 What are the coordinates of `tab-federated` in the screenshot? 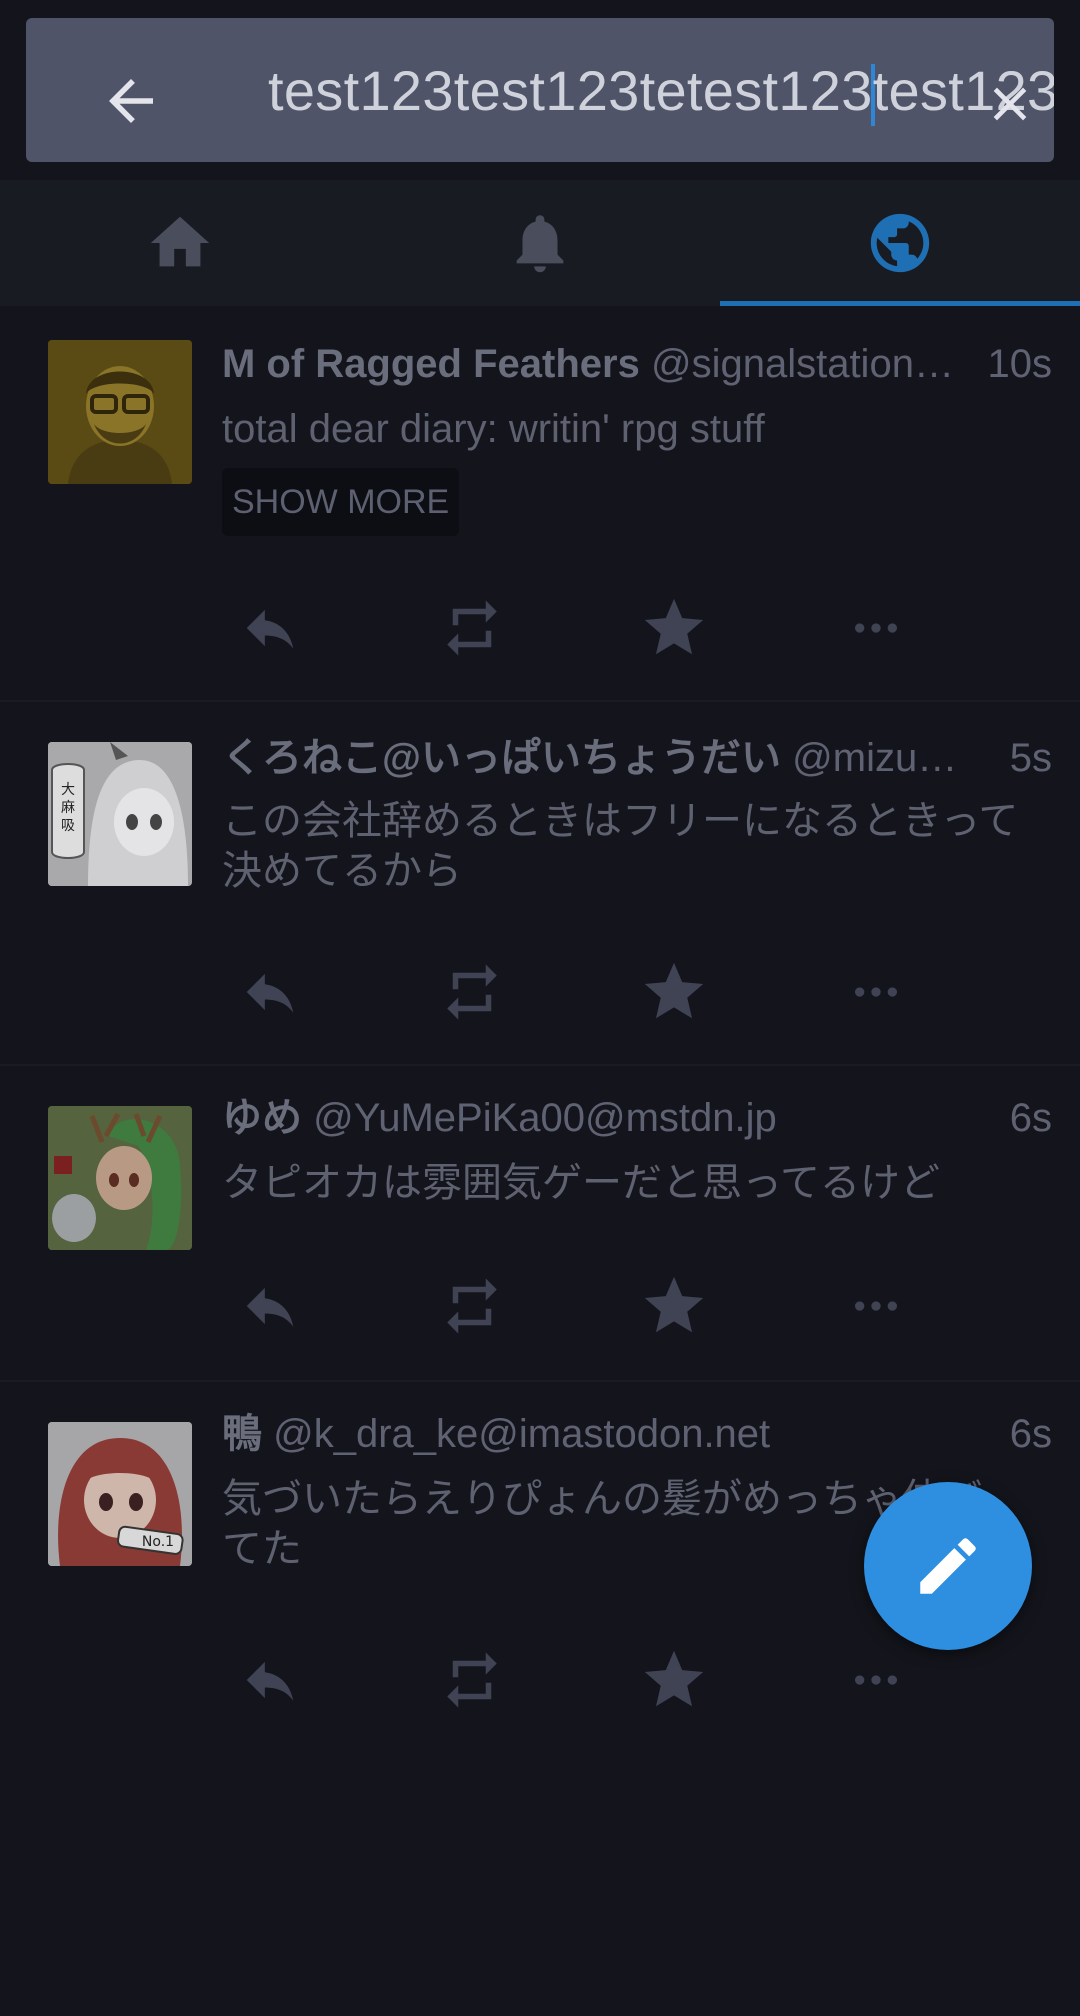 It's located at (900, 243).